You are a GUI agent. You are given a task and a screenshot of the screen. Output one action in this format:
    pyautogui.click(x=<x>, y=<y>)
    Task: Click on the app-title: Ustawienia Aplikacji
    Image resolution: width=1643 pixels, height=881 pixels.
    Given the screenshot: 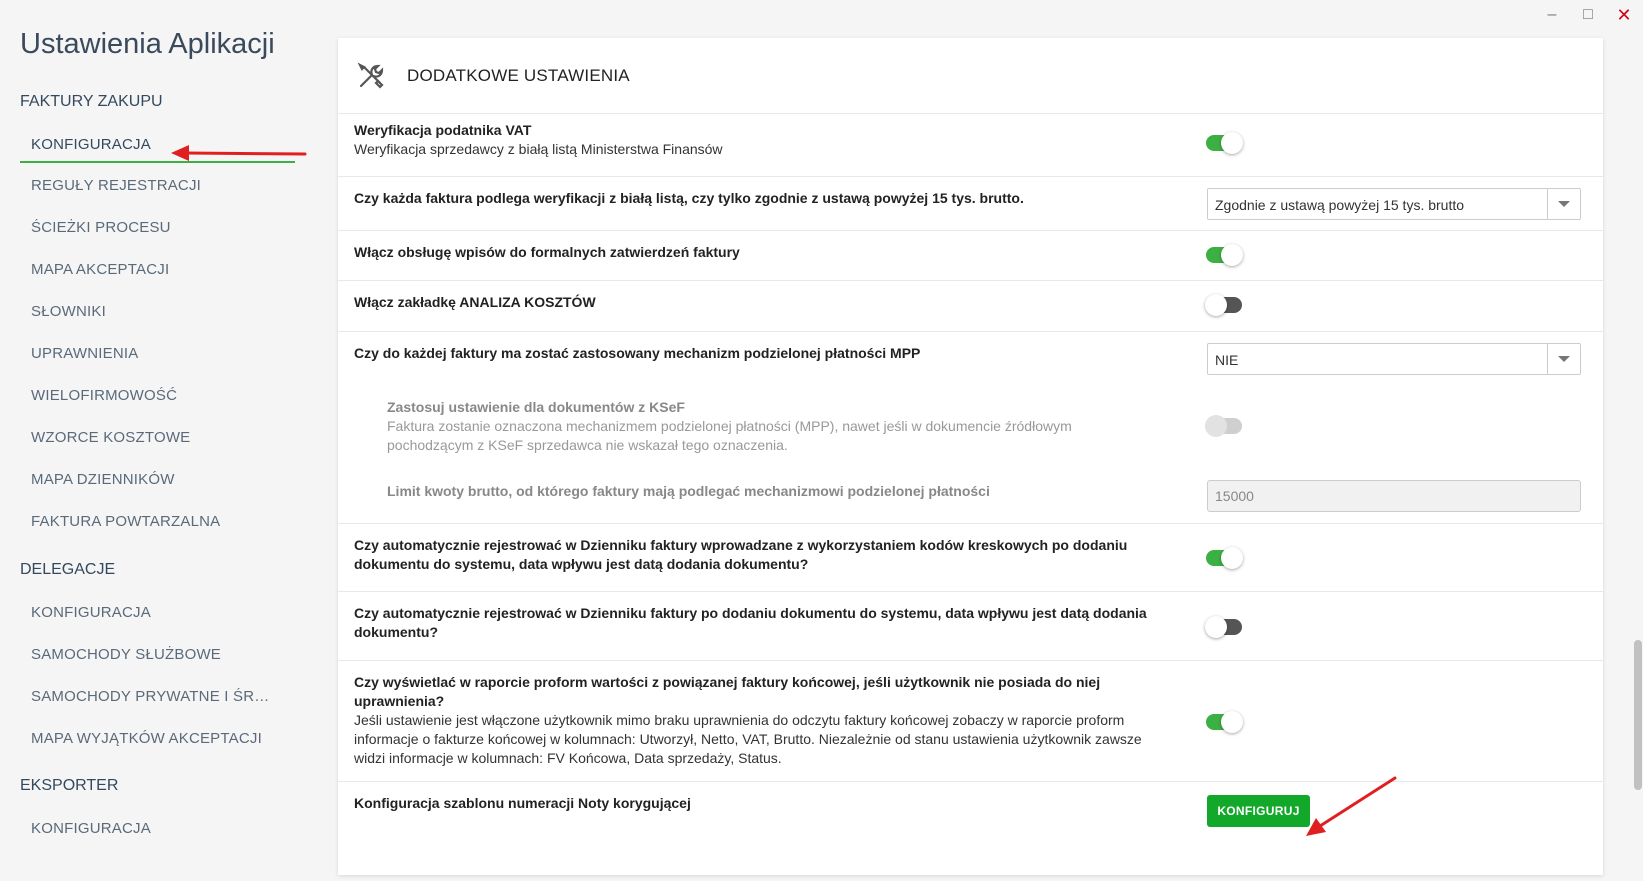 What is the action you would take?
    pyautogui.click(x=147, y=44)
    